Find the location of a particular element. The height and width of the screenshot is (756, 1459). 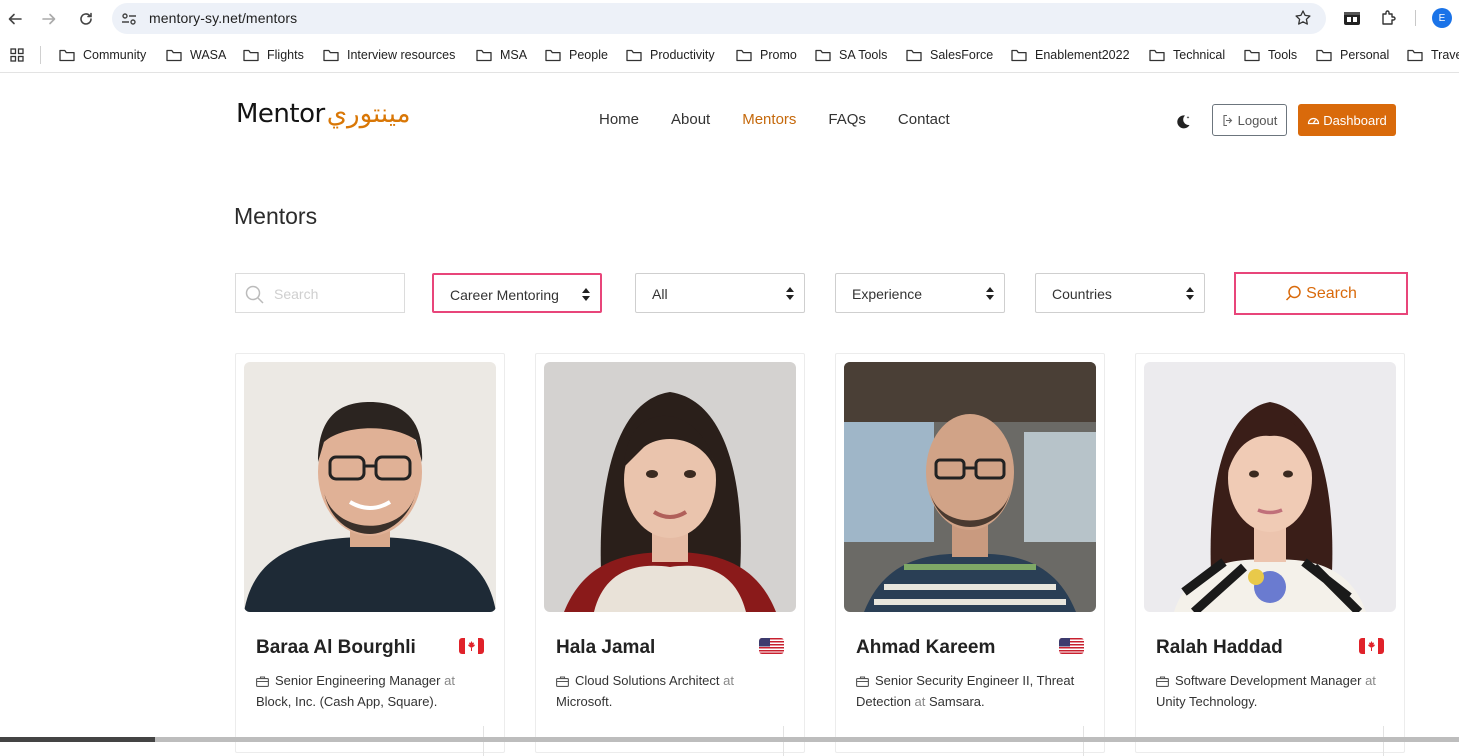

bookmark-tools: Tools is located at coordinates (1270, 55).